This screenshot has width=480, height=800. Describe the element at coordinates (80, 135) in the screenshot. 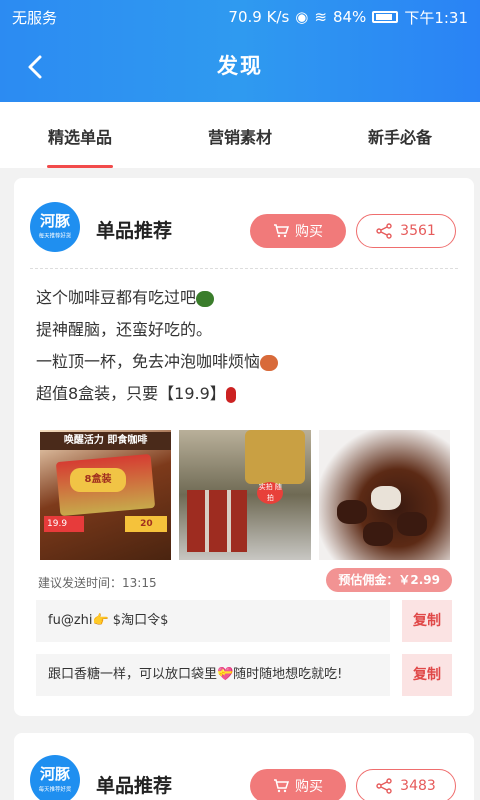

I see `tab-featured: 精选单品` at that location.